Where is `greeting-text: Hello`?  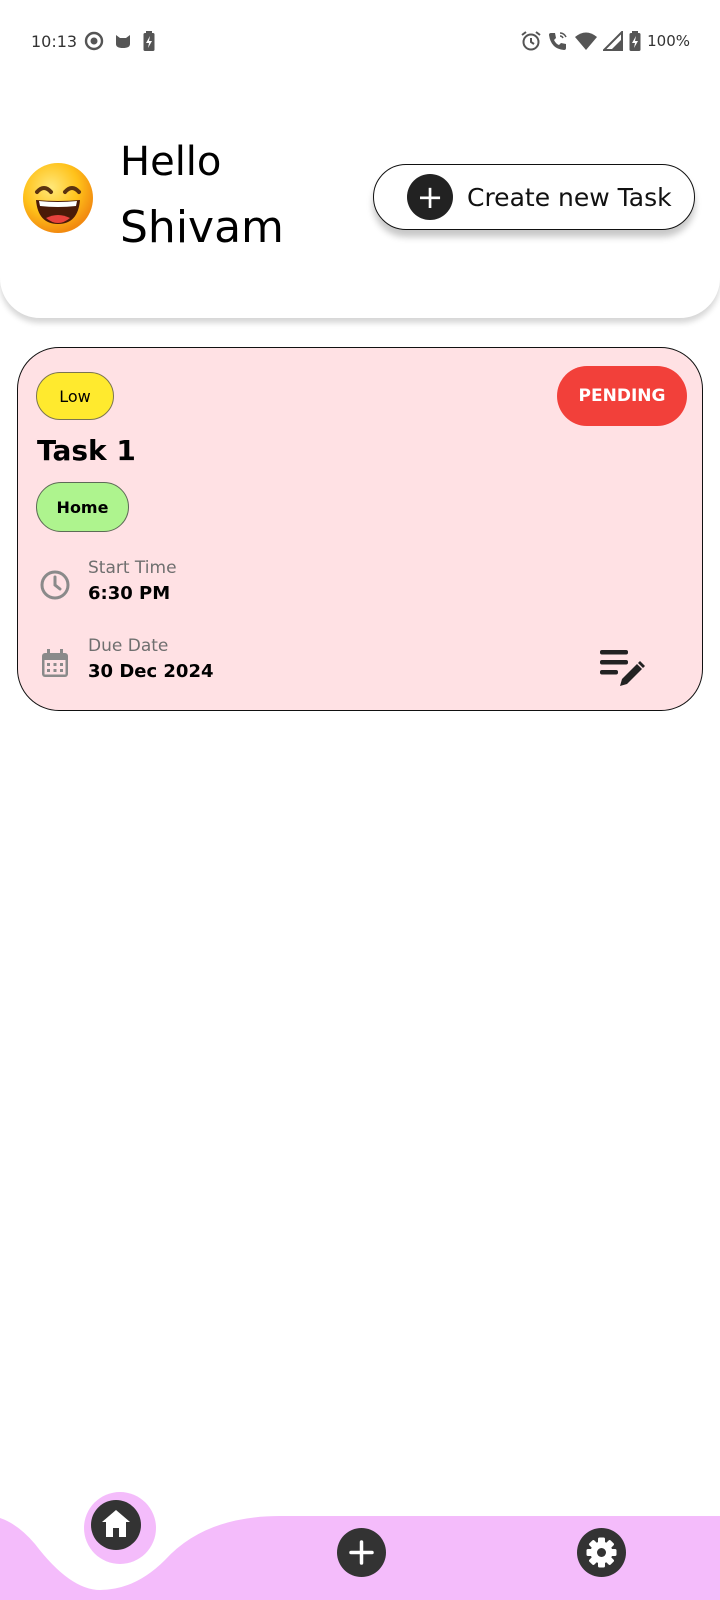
greeting-text: Hello is located at coordinates (171, 162).